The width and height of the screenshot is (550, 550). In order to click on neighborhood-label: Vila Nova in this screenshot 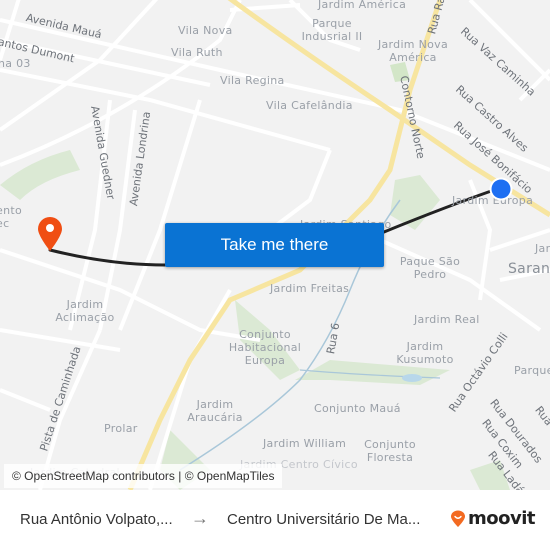, I will do `click(205, 30)`.